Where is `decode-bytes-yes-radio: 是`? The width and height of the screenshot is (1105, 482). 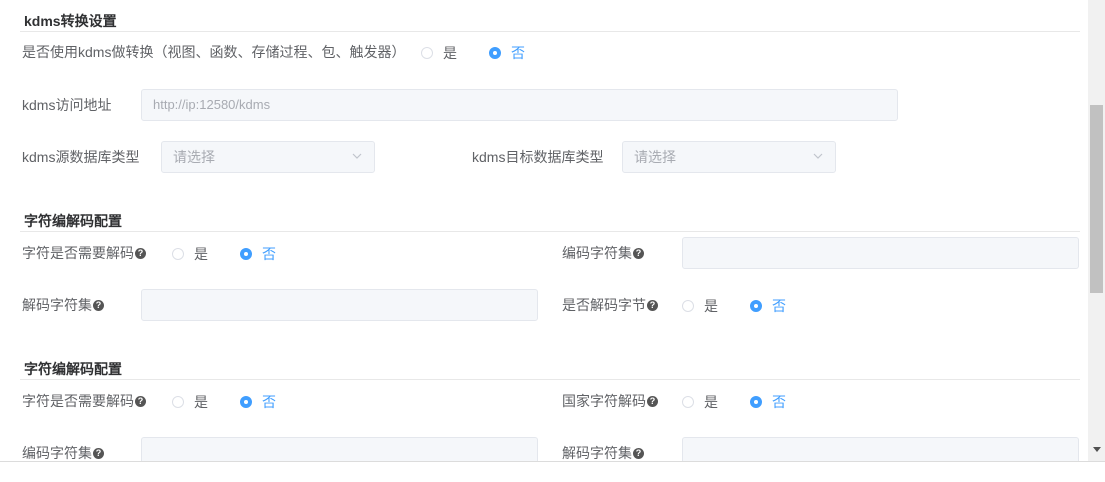
decode-bytes-yes-radio: 是 is located at coordinates (700, 306).